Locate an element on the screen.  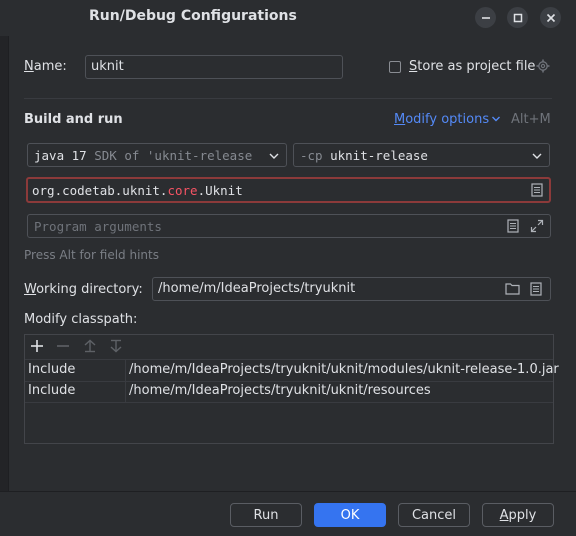
module-classpath-select: -cp uknit-release is located at coordinates (421, 155).